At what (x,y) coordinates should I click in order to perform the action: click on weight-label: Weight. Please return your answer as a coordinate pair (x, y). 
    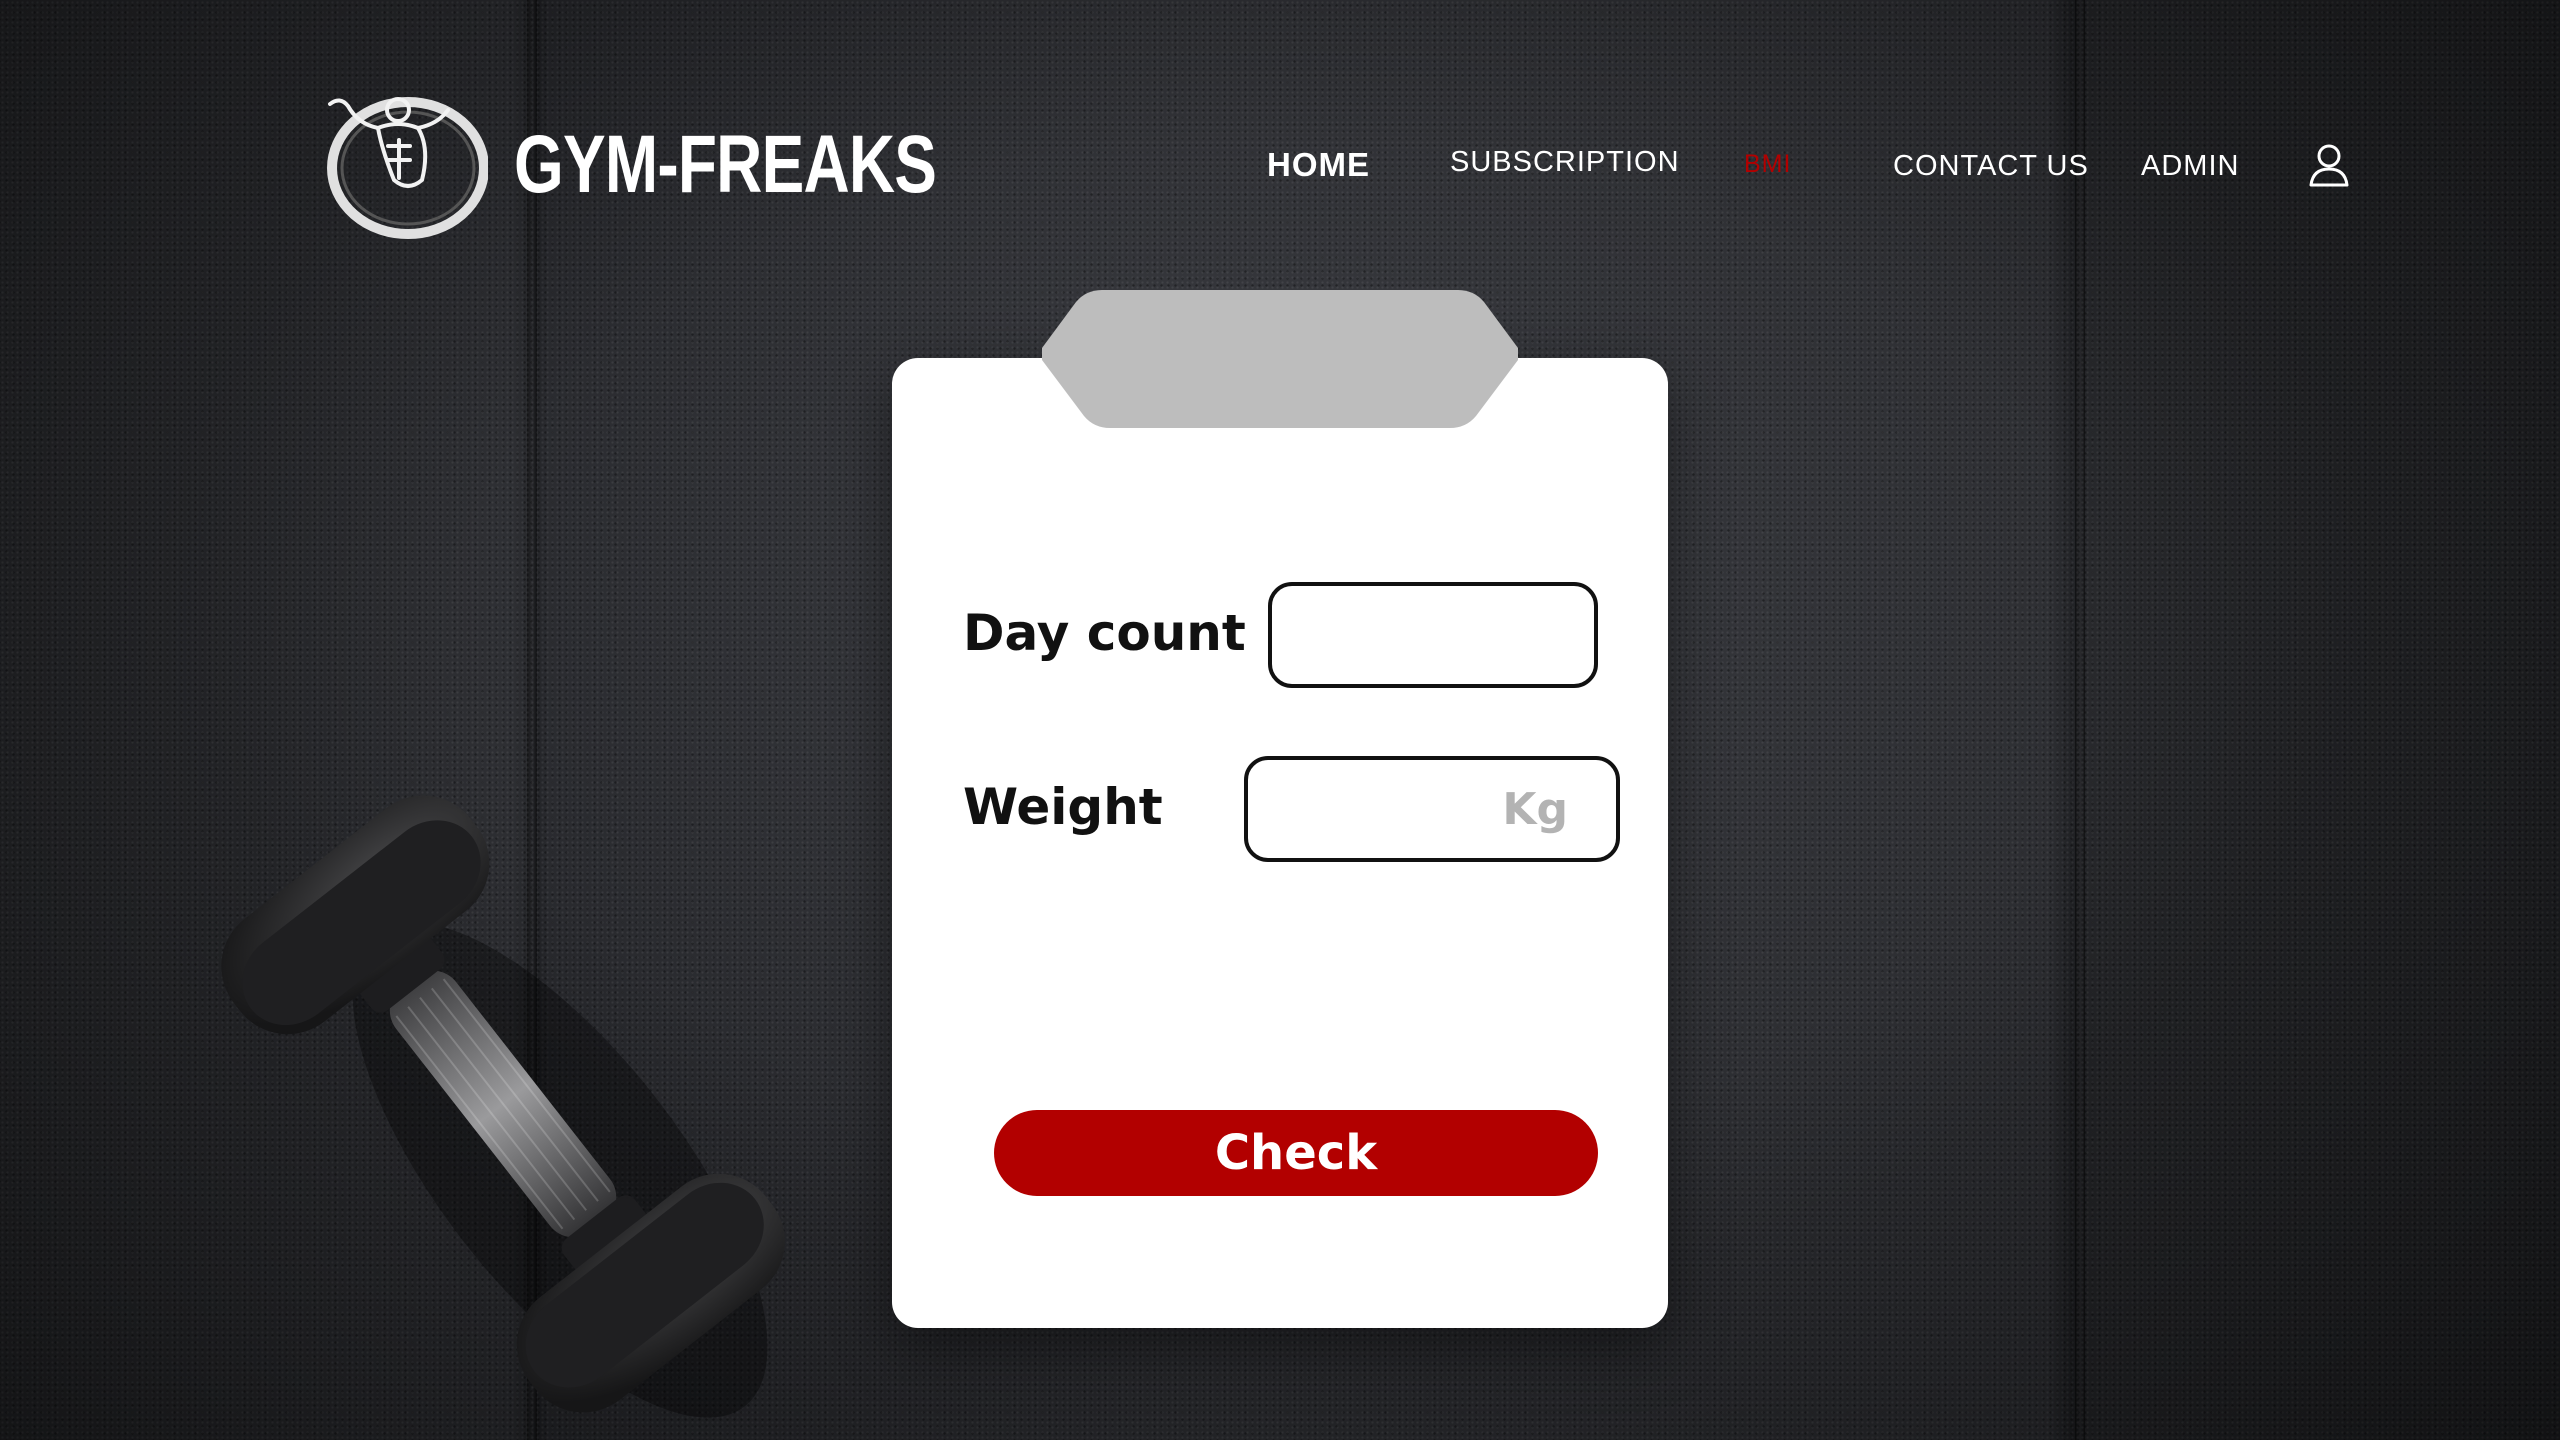
    Looking at the image, I should click on (1063, 807).